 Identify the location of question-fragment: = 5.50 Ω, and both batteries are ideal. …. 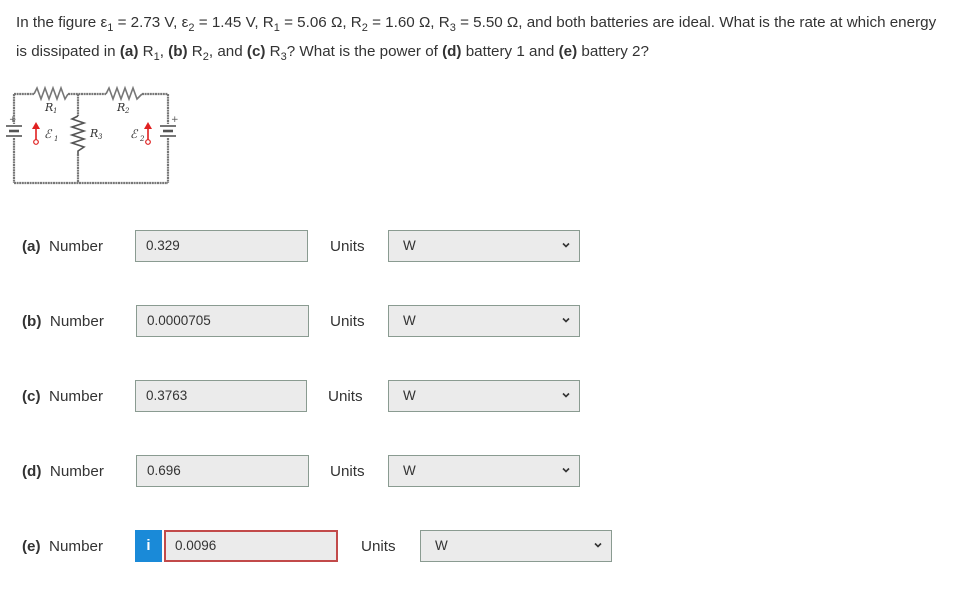
(696, 22).